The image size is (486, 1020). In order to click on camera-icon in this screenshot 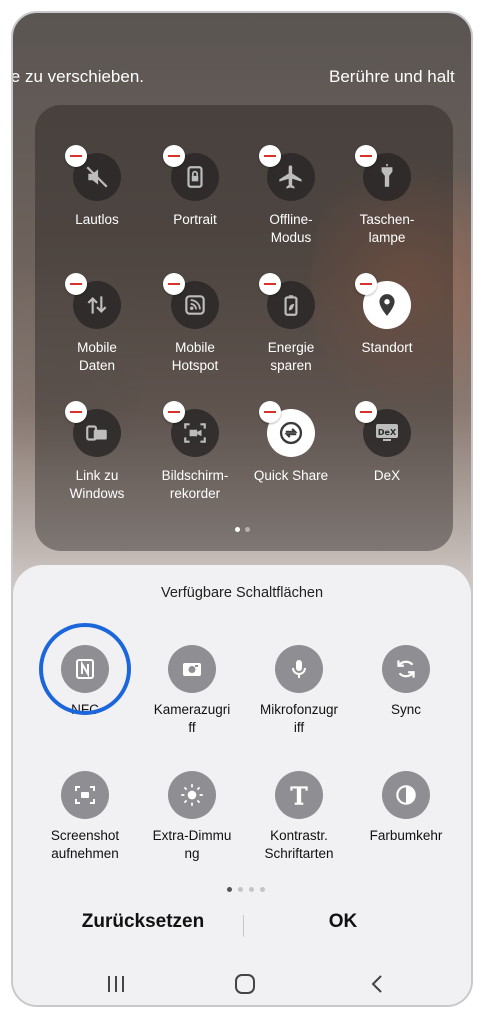, I will do `click(192, 669)`.